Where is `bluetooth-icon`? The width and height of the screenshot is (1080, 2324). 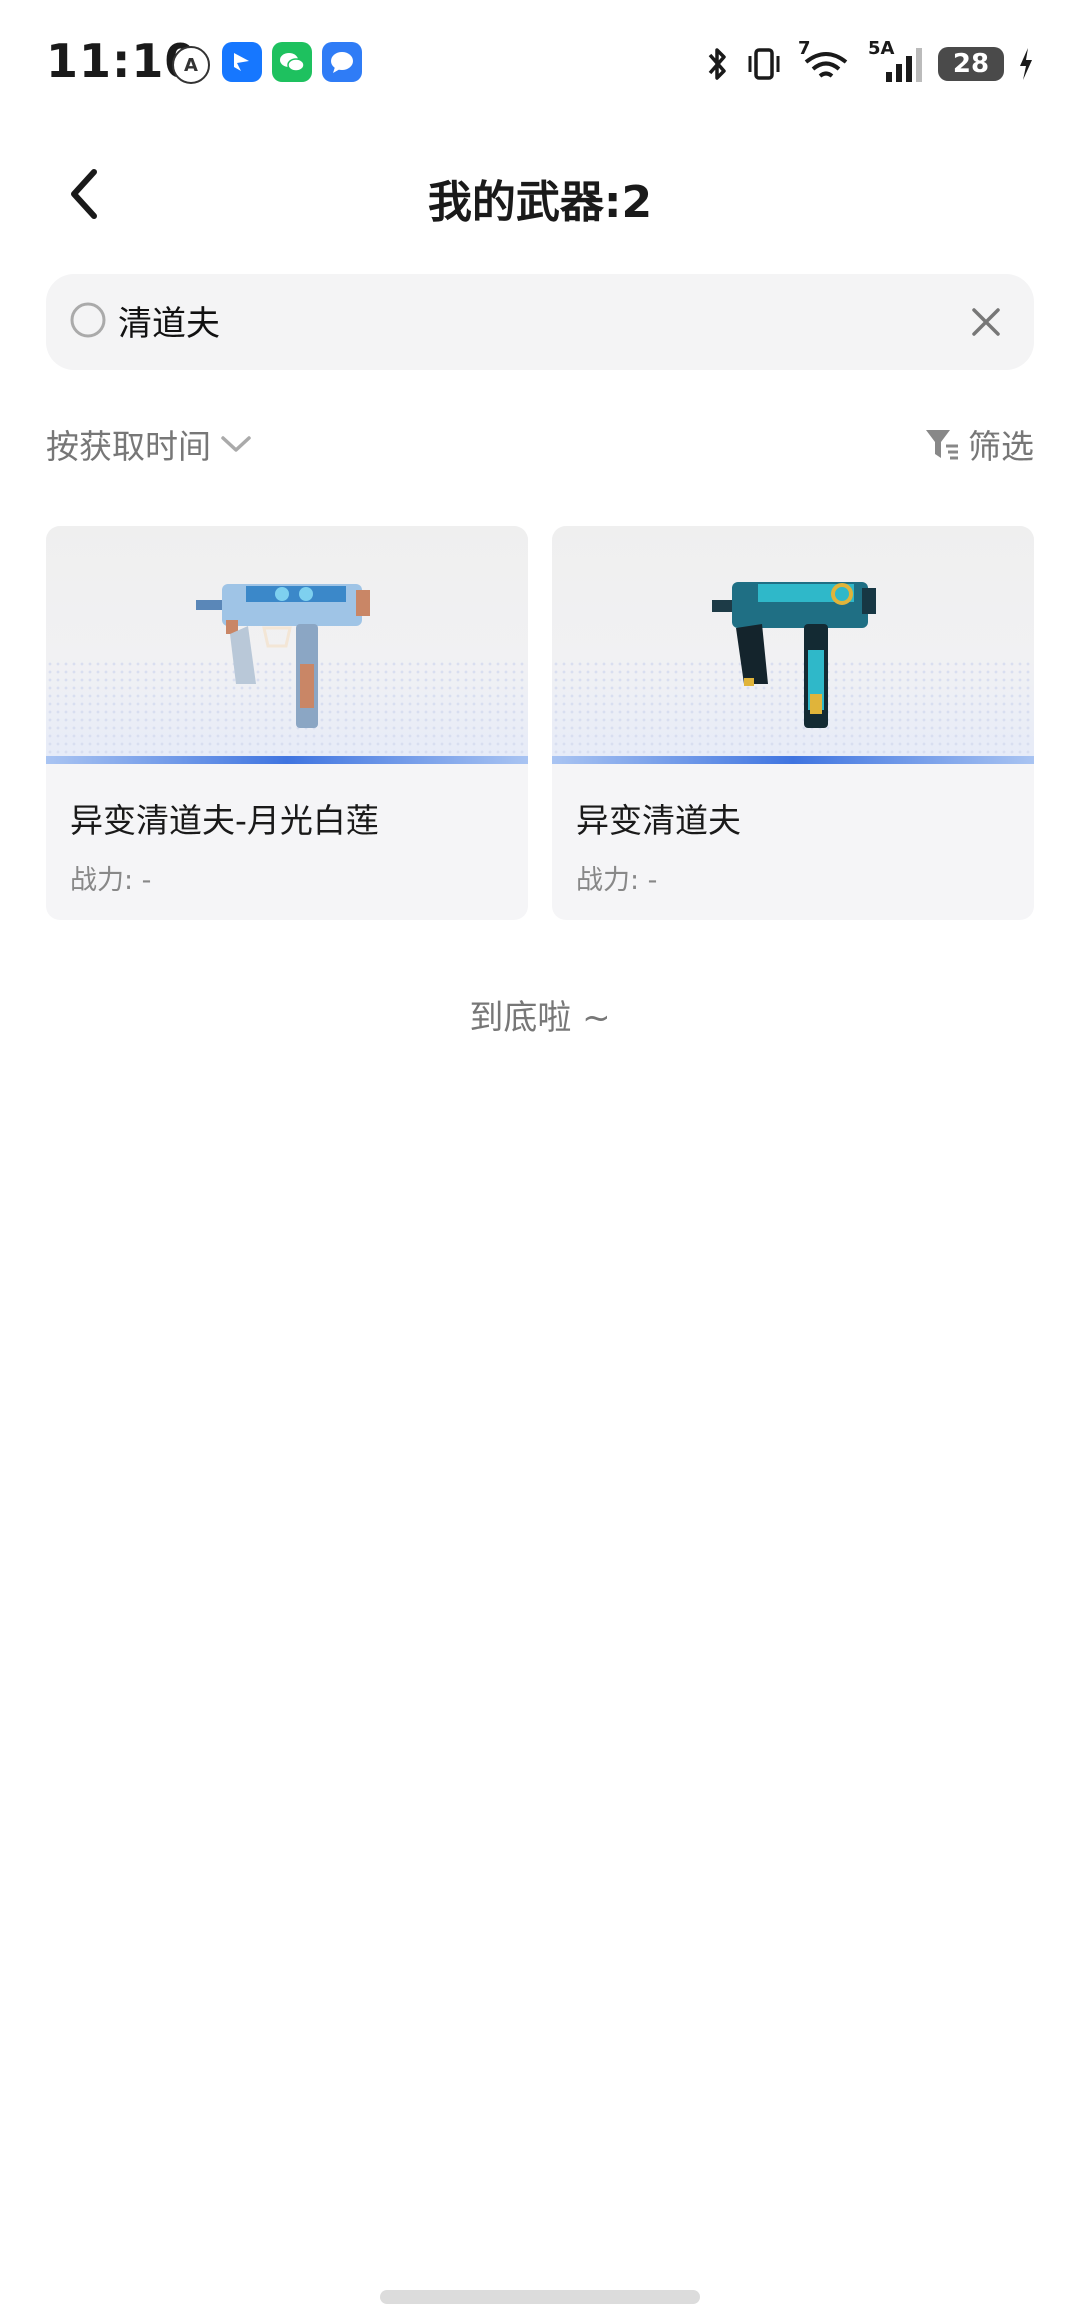
bluetooth-icon is located at coordinates (717, 64).